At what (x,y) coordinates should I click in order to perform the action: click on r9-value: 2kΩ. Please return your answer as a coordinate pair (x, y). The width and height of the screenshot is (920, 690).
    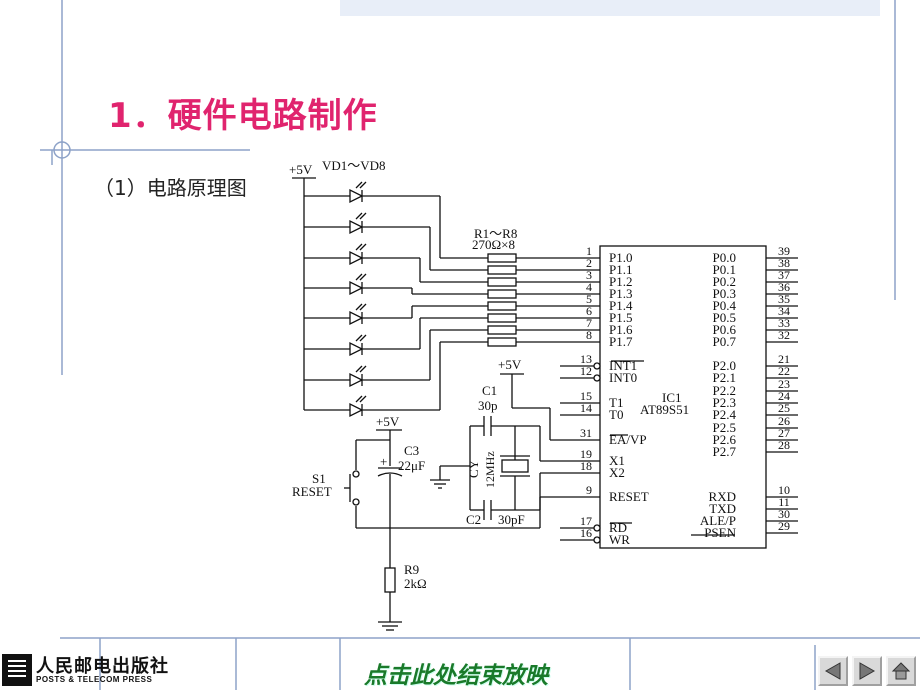
    Looking at the image, I should click on (415, 583).